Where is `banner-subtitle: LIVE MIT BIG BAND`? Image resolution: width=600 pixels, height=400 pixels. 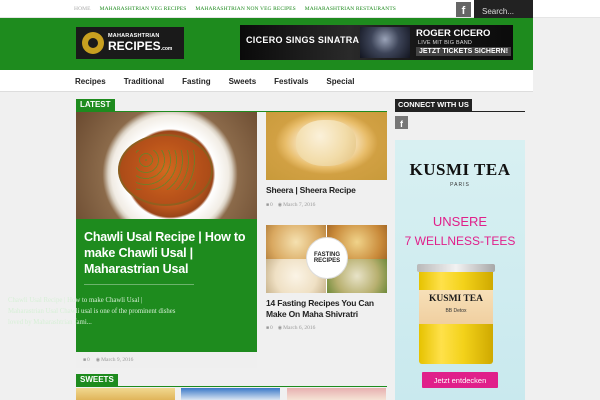 banner-subtitle: LIVE MIT BIG BAND is located at coordinates (445, 43).